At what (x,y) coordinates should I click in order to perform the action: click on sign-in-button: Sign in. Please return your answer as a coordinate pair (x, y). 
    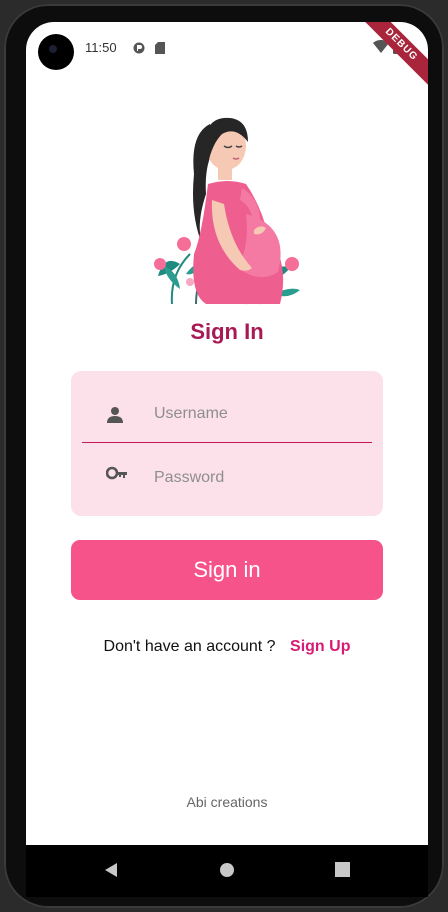
    Looking at the image, I should click on (227, 570).